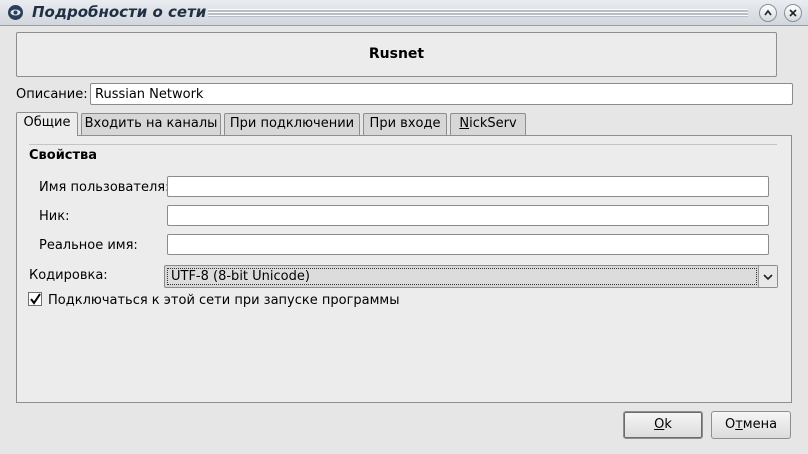 The image size is (808, 454). What do you see at coordinates (151, 124) in the screenshot?
I see `tab-join-channels: Входить на каналы` at bounding box center [151, 124].